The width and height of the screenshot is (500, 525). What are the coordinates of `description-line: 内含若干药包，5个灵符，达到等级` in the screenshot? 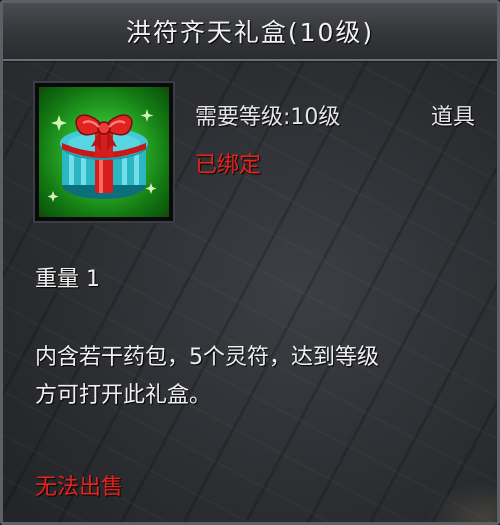 It's located at (207, 357).